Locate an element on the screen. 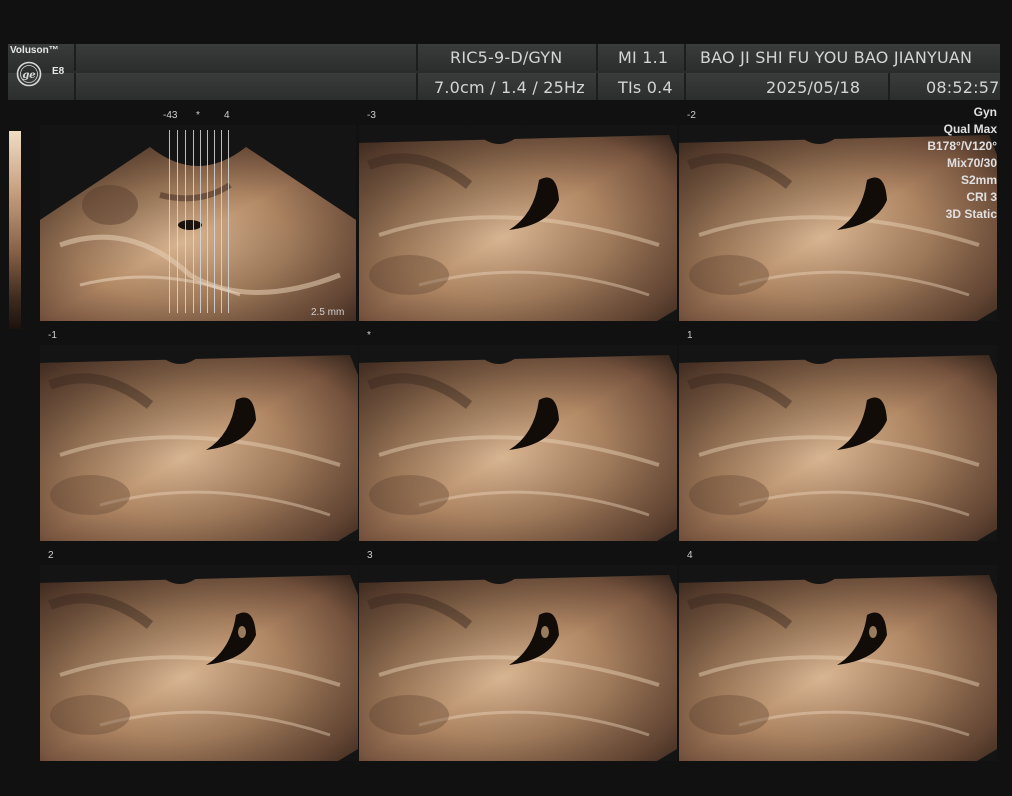  slice-position-label: * is located at coordinates (369, 335).